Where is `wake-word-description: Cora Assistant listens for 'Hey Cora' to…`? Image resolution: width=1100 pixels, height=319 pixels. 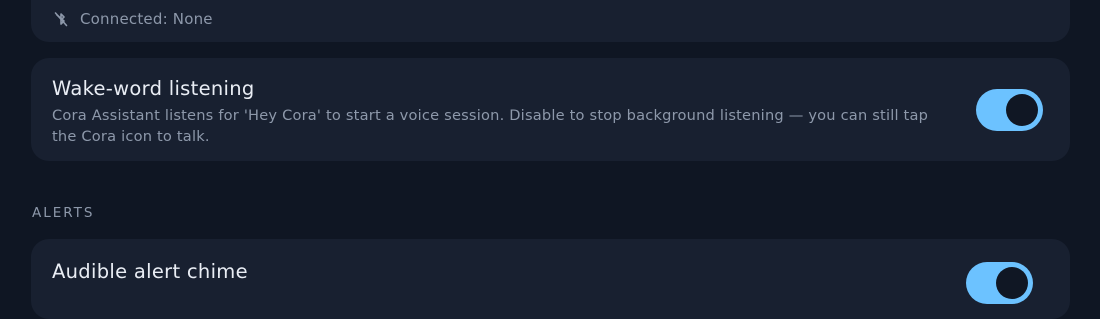
wake-word-description: Cora Assistant listens for 'Hey Cora' to… is located at coordinates (490, 126).